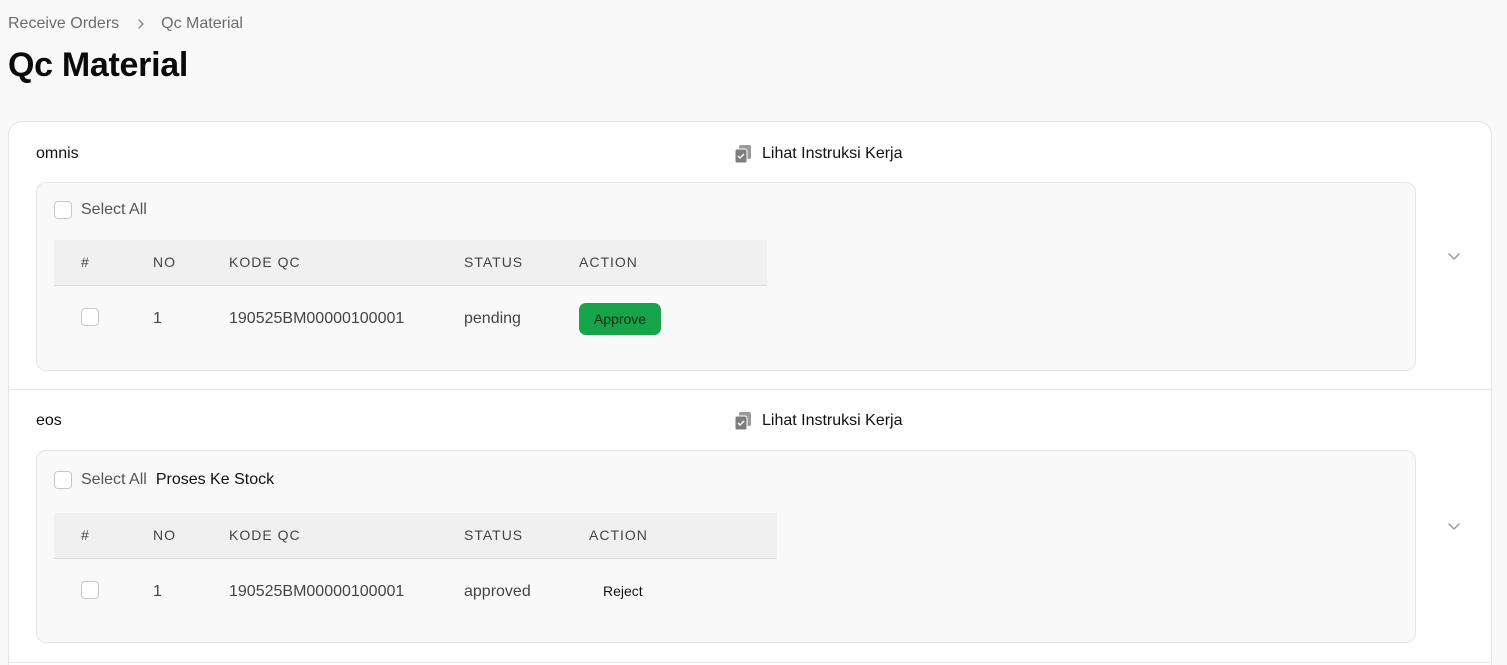  What do you see at coordinates (125, 24) in the screenshot?
I see `breadcrumb: Receive Orders Qc Material` at bounding box center [125, 24].